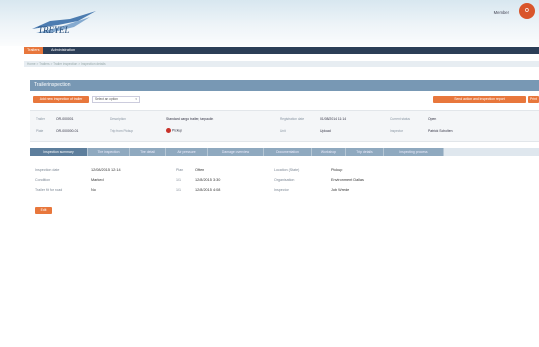 This screenshot has width=539, height=347. I want to click on tab-damage-overview: Damage overview, so click(236, 152).